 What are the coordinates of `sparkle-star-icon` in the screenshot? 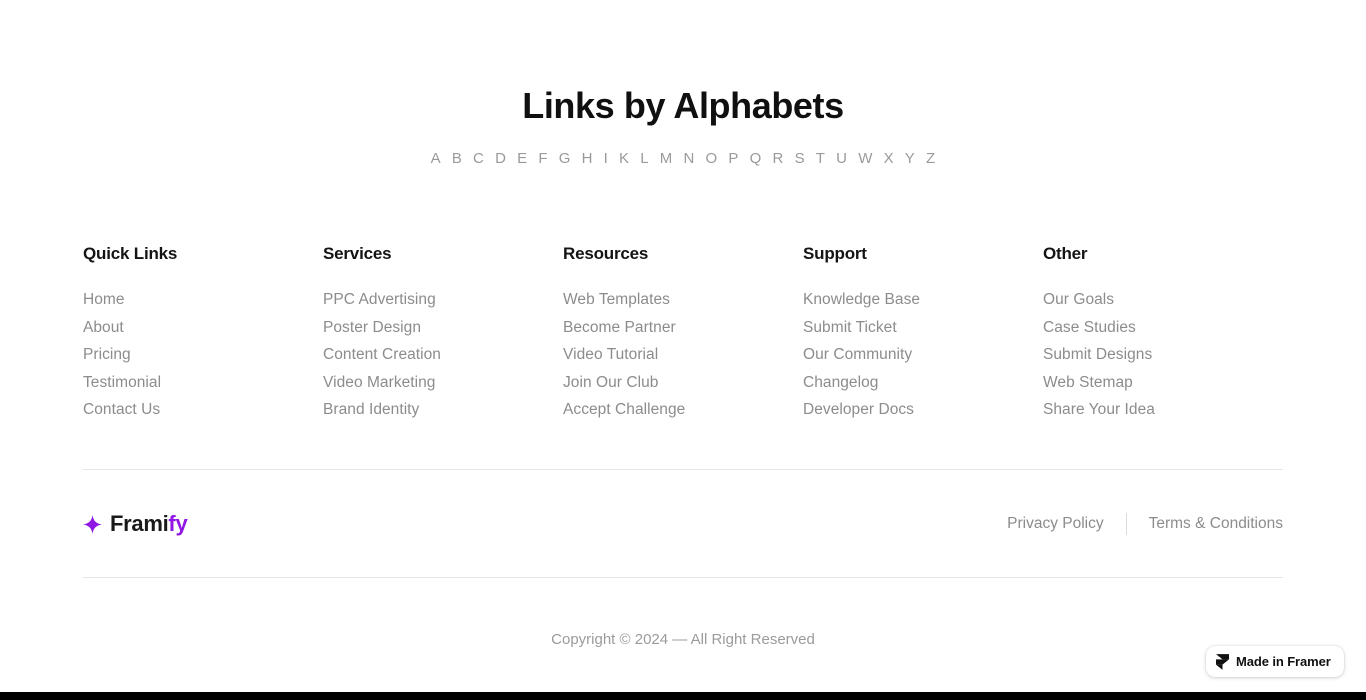 It's located at (92, 524).